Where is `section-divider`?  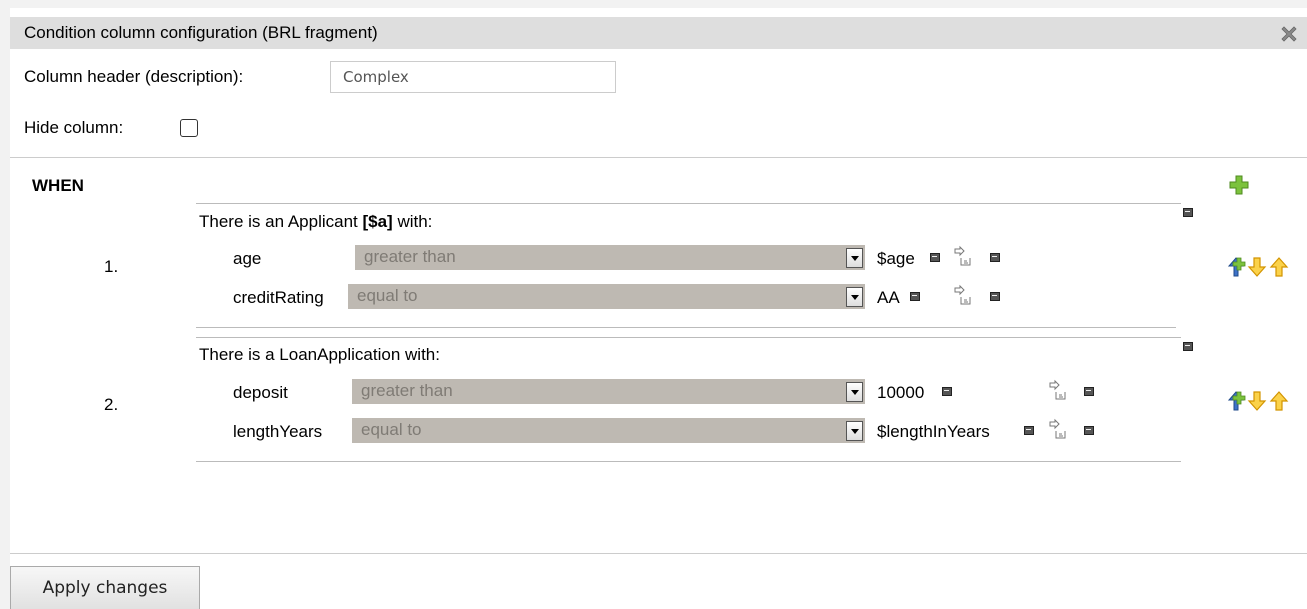 section-divider is located at coordinates (658, 157).